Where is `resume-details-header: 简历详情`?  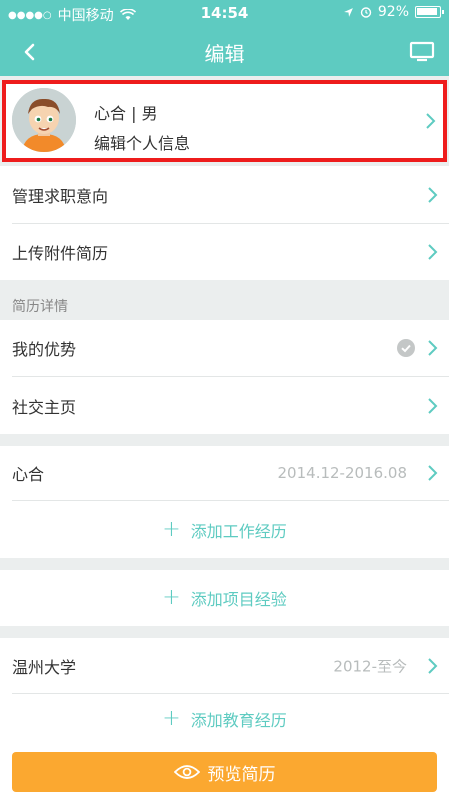
resume-details-header: 简历详情 is located at coordinates (40, 307).